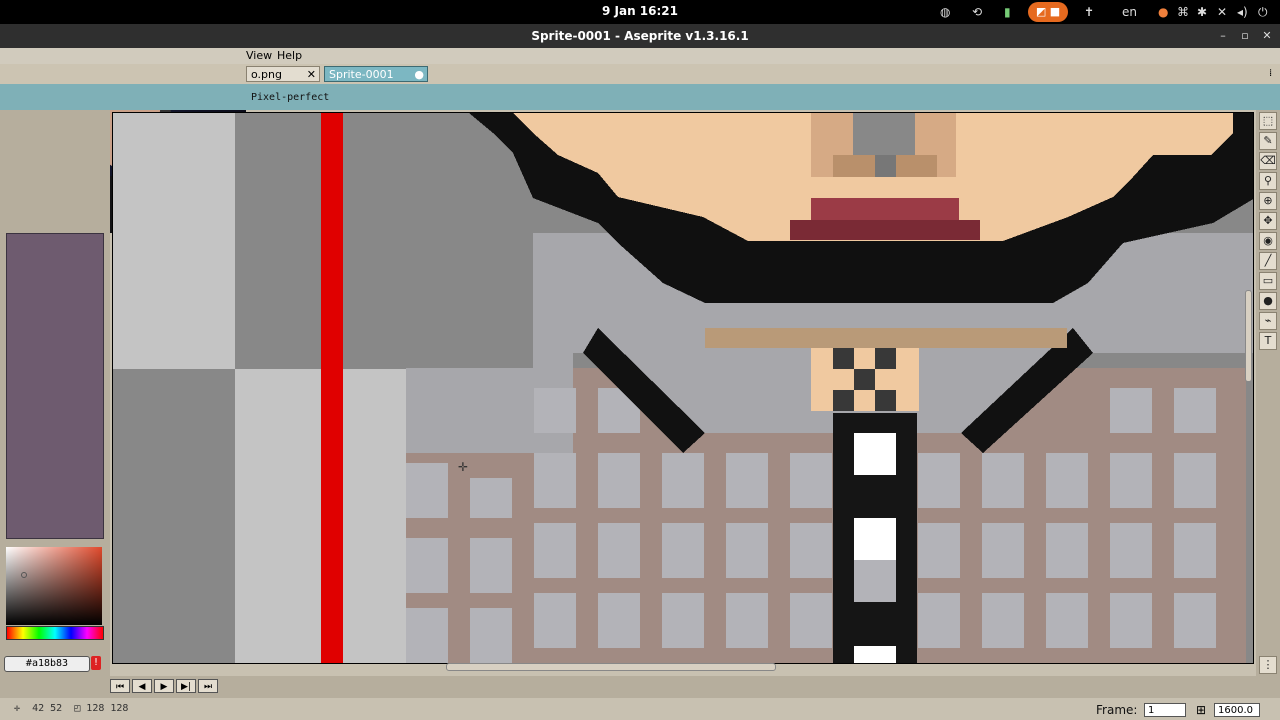 This screenshot has height=720, width=1280. Describe the element at coordinates (1270, 73) in the screenshot. I see `tabs-menu-icon: ⁞` at that location.